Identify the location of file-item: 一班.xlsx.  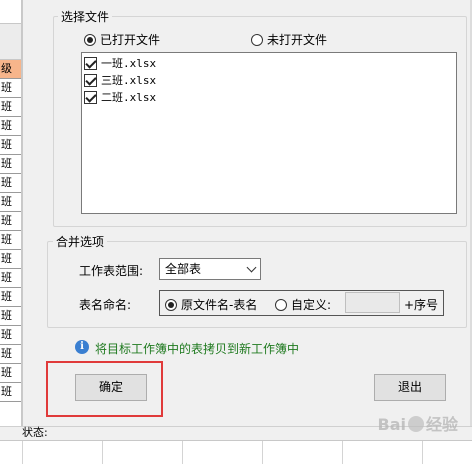
(120, 63).